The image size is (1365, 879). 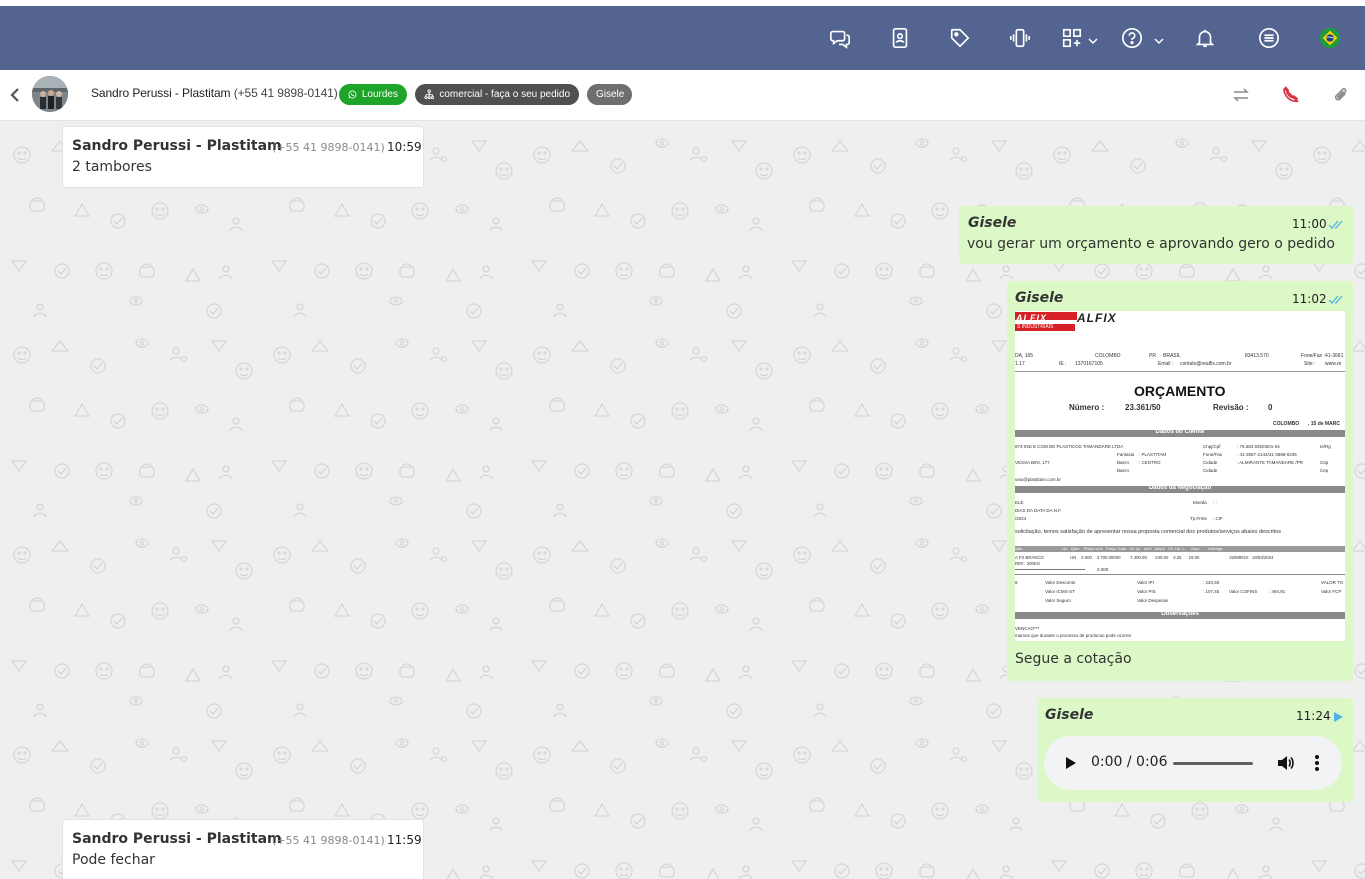 I want to click on outgoing-audio-bubble: Gisele 11:24 0:00 / 0:06, so click(x=1195, y=750).